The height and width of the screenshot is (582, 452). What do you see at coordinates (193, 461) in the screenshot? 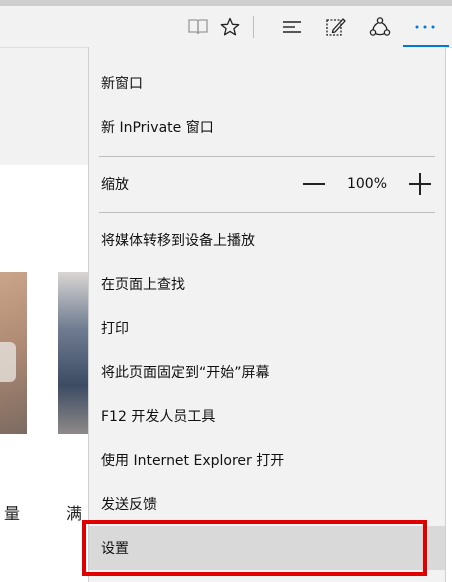
I see `menu-item-label: 使用 Internet Explorer 打开` at bounding box center [193, 461].